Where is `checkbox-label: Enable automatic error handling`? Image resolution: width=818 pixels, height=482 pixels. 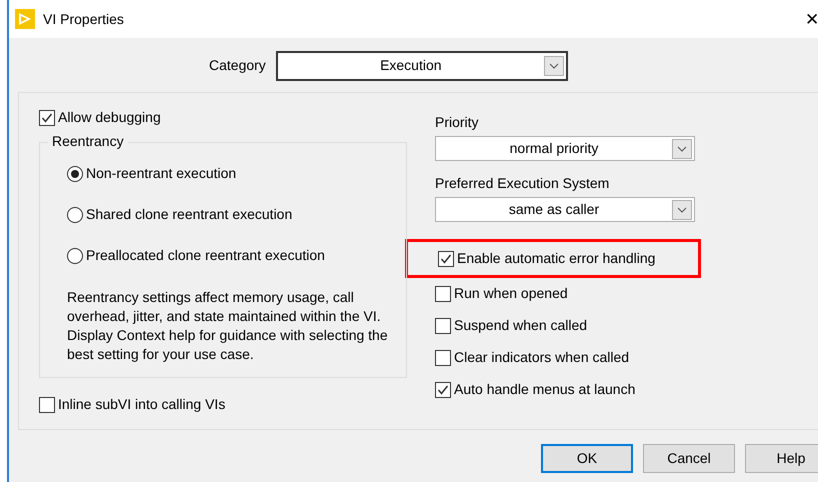
checkbox-label: Enable automatic error handling is located at coordinates (556, 258).